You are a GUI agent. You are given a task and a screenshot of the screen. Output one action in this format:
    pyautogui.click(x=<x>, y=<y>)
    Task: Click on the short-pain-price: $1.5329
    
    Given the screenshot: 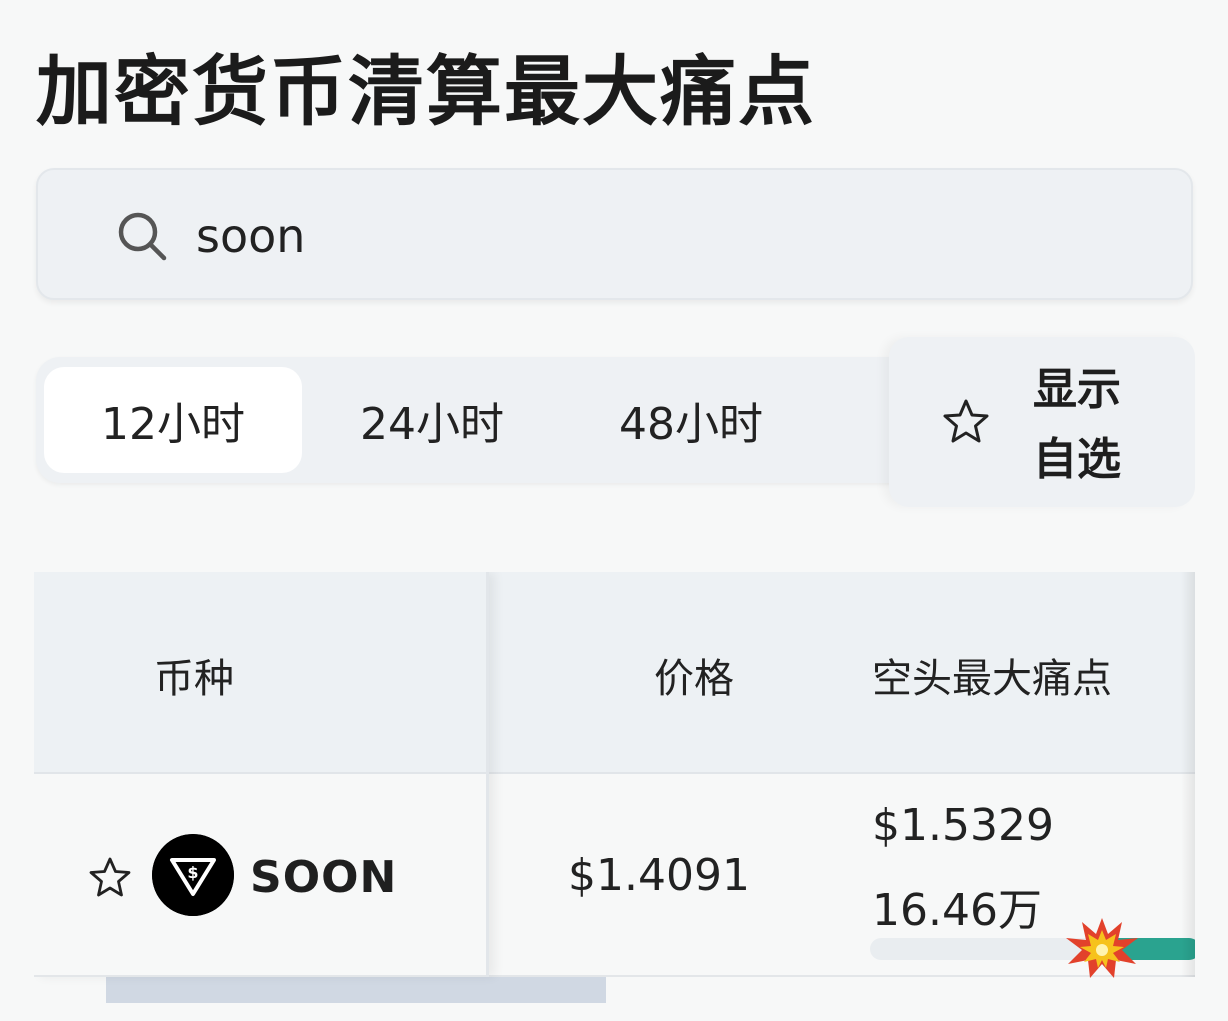 What is the action you would take?
    pyautogui.click(x=963, y=825)
    